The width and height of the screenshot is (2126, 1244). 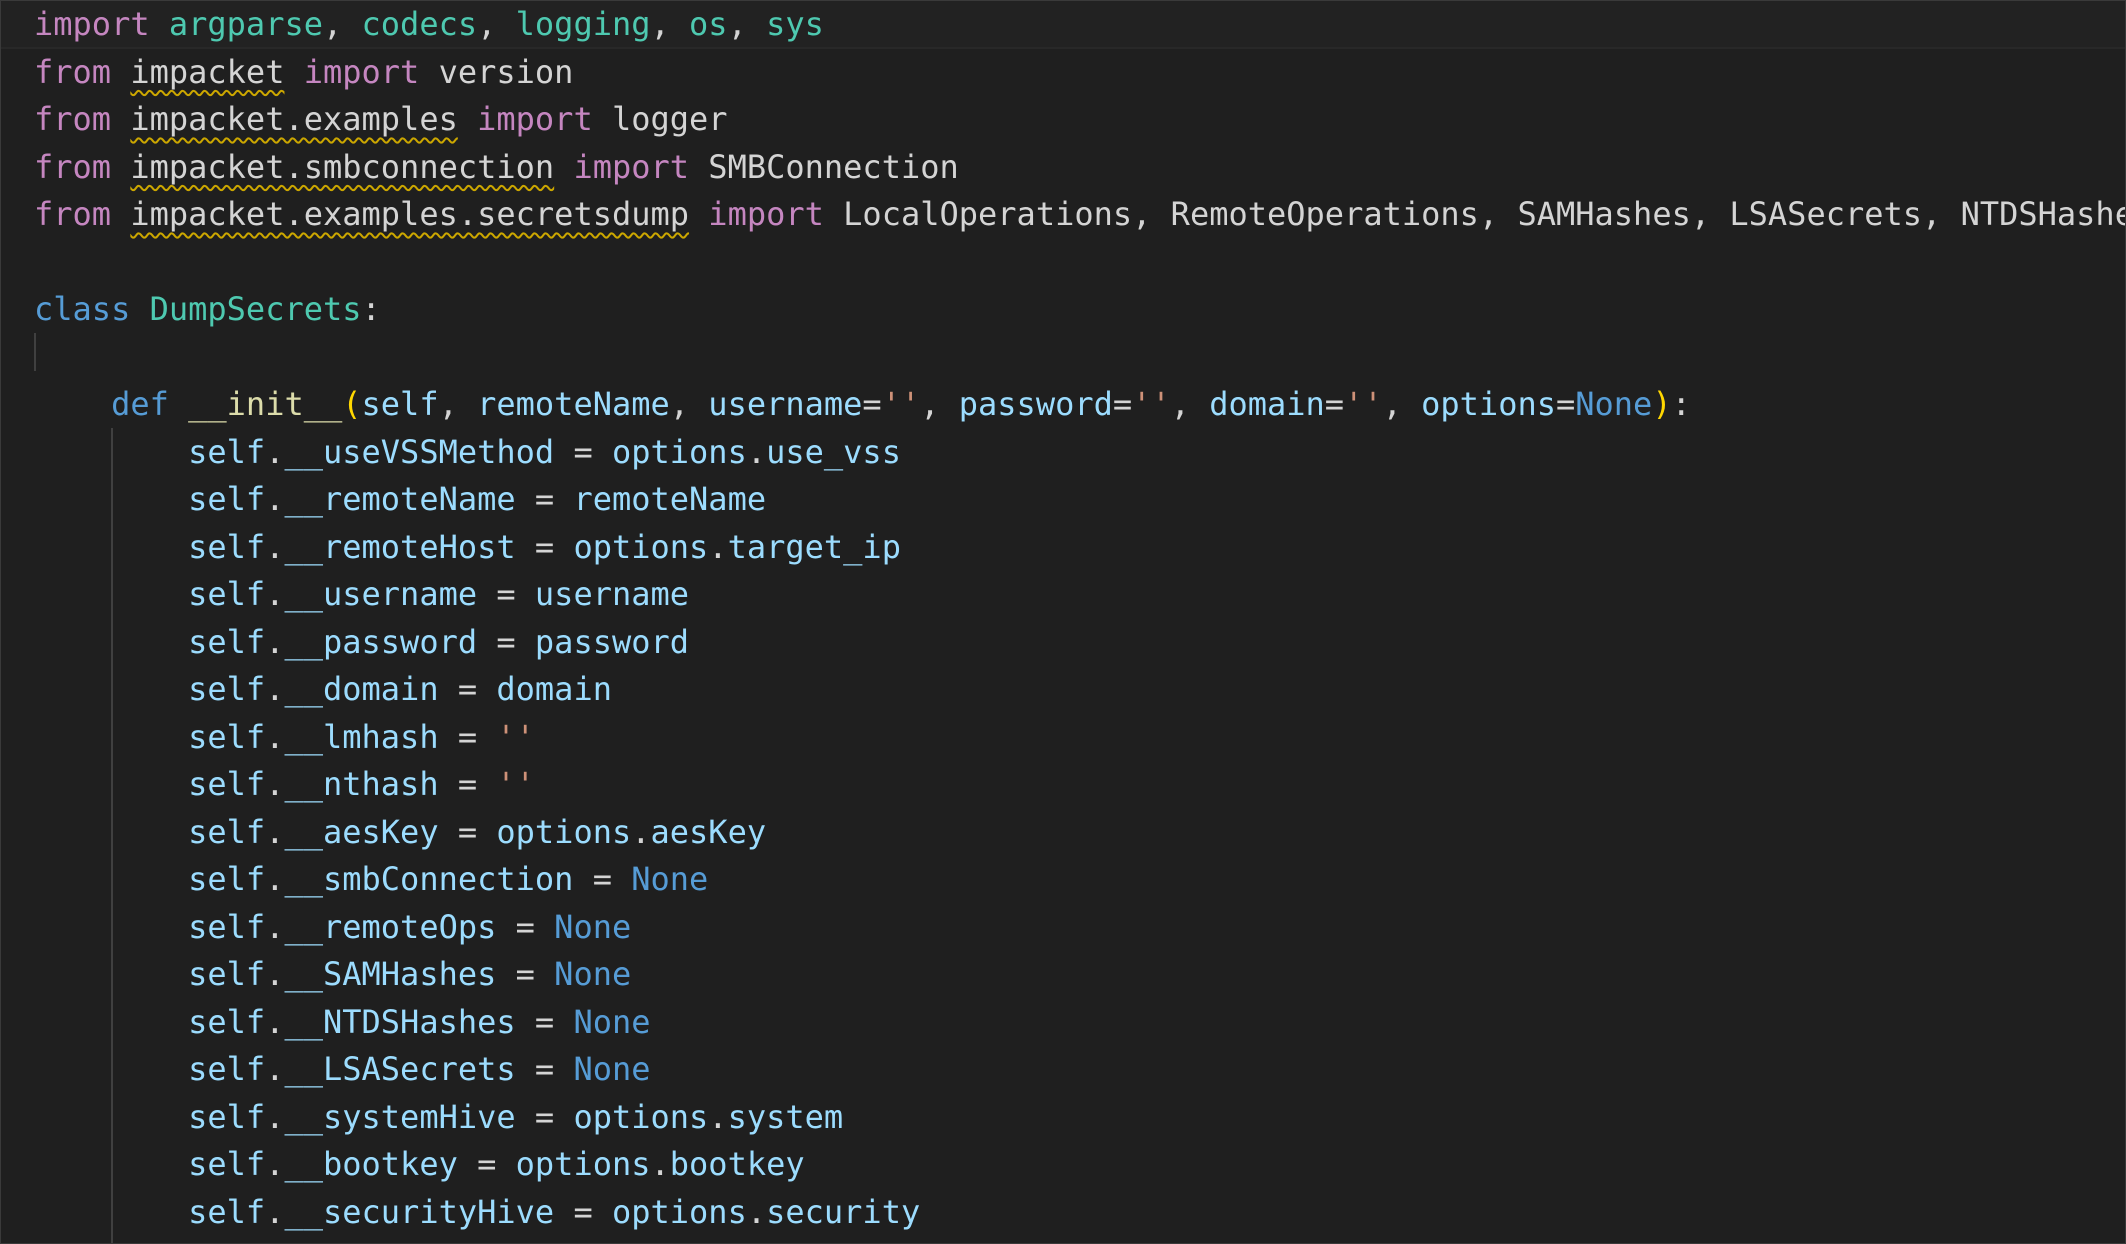 I want to click on constant-token: None, so click(x=670, y=879).